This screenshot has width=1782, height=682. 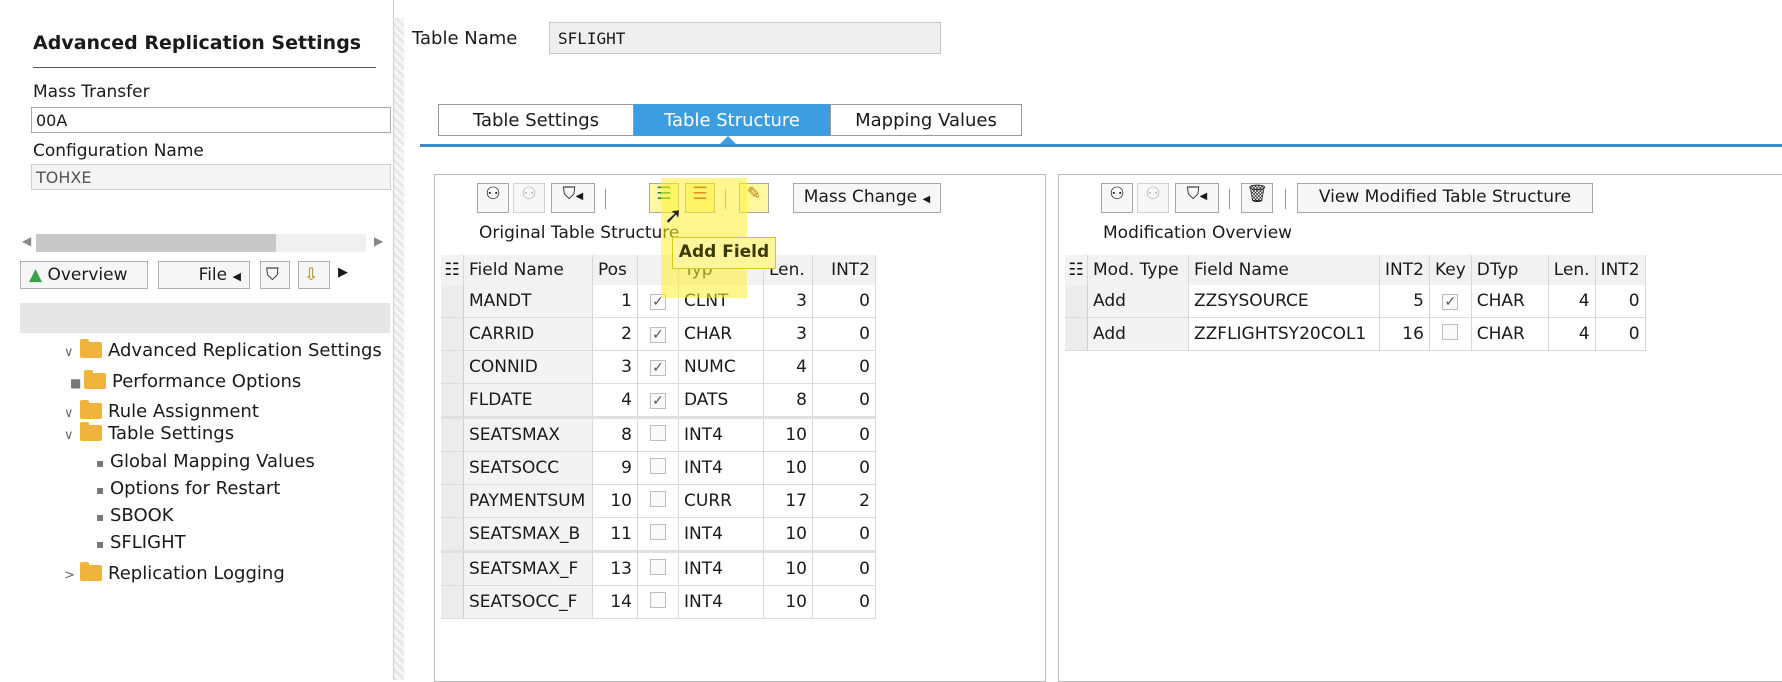 What do you see at coordinates (378, 241) in the screenshot?
I see `scroll-right-icon: ▶` at bounding box center [378, 241].